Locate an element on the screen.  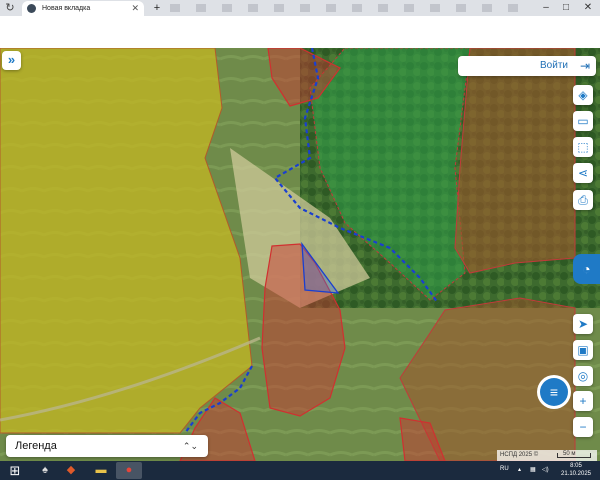
chrome-icon: ● is located at coordinates (129, 470).